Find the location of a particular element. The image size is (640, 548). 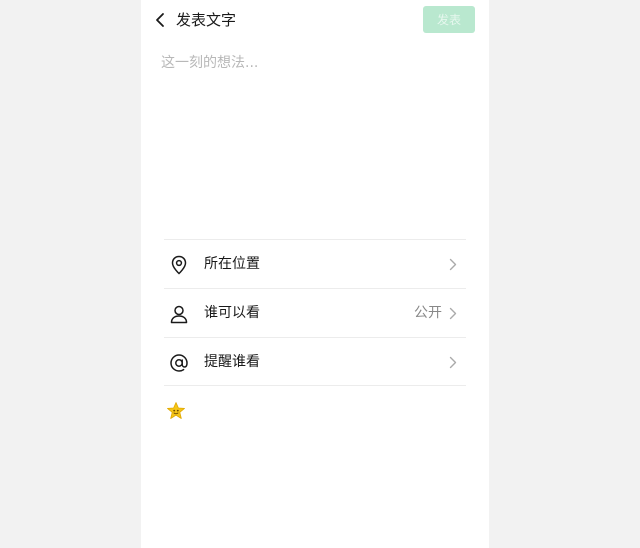

location-row: 所在位置 is located at coordinates (315, 264).